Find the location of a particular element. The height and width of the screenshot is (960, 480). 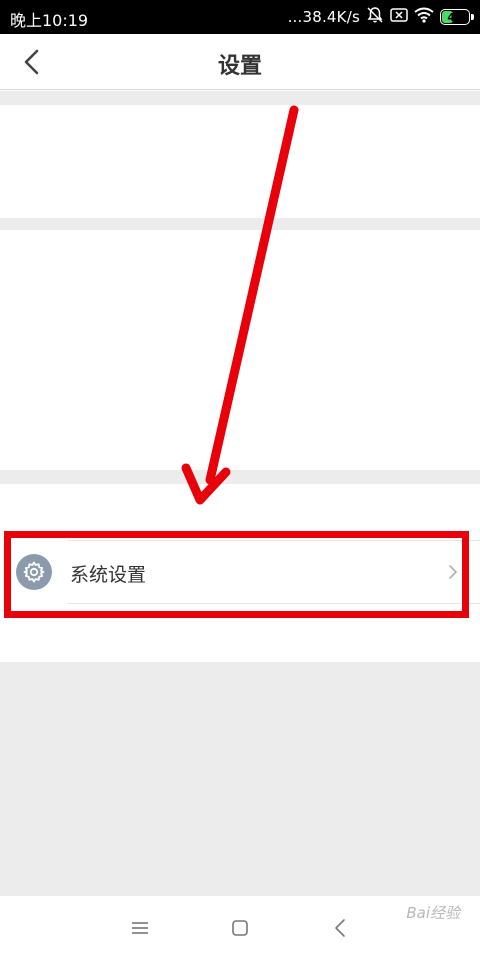

battery-icon: 43 is located at coordinates (457, 17).